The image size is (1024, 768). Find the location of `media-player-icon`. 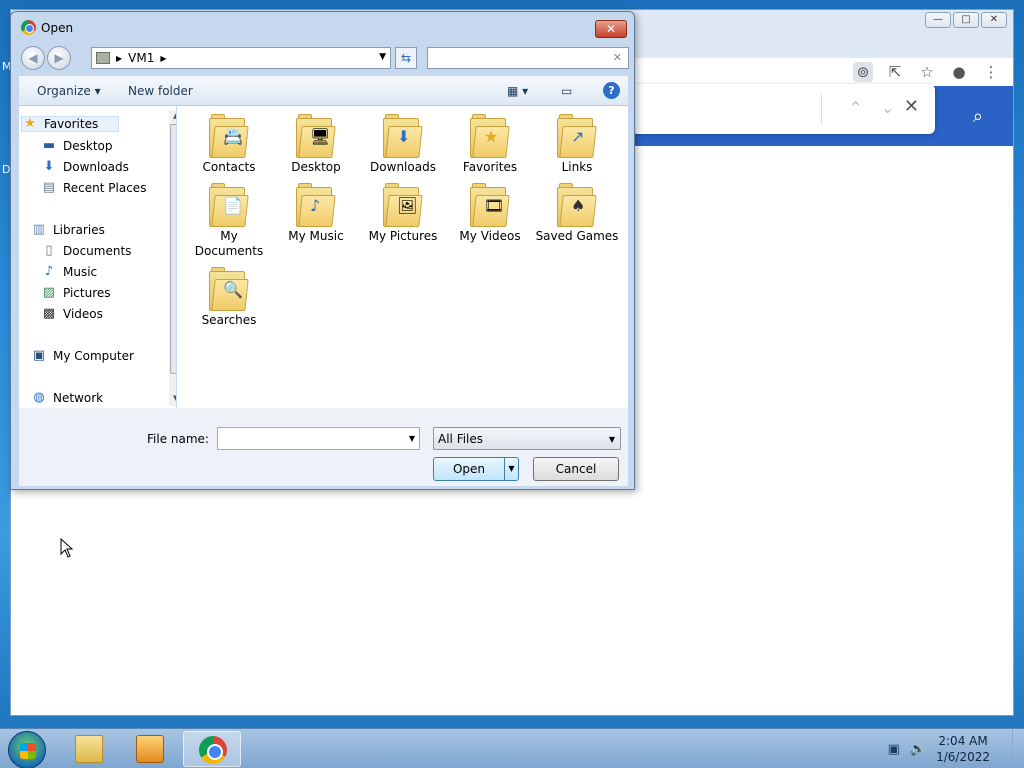

media-player-icon is located at coordinates (150, 749).